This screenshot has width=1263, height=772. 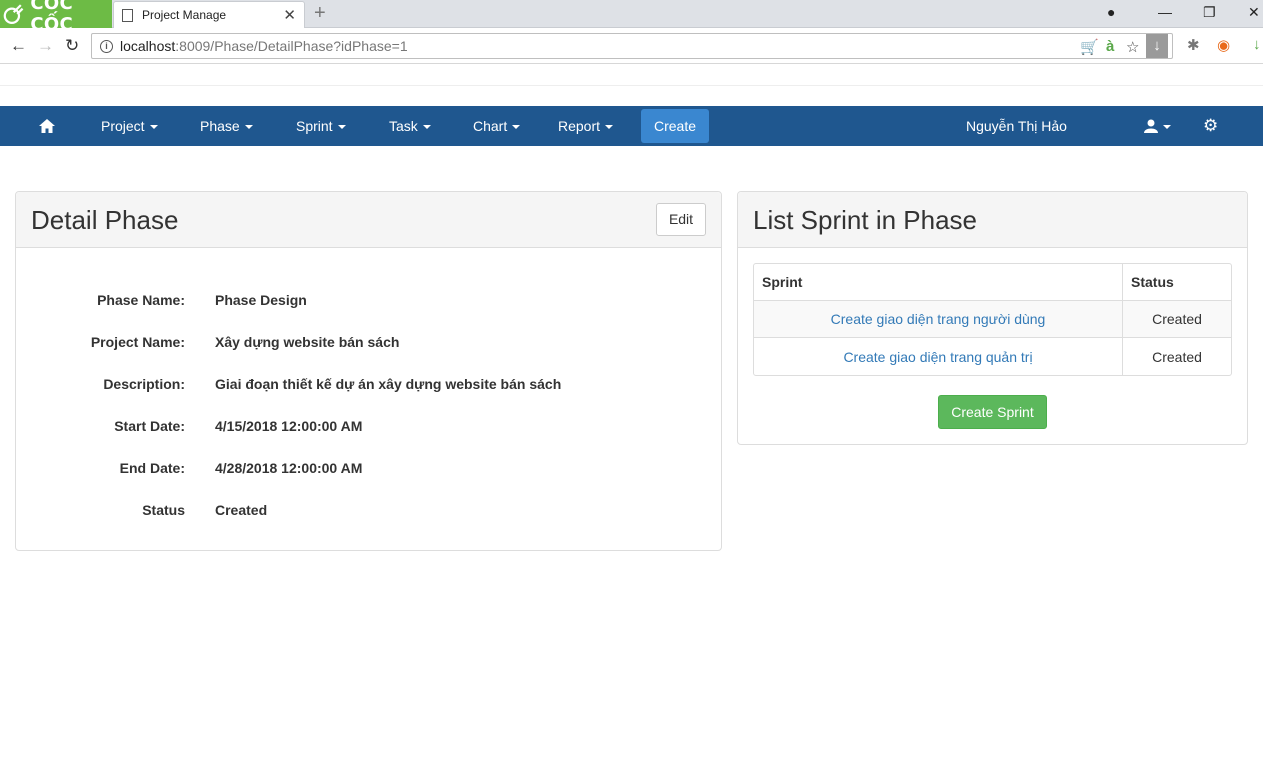 I want to click on extension-circle-icon: ◉, so click(x=1223, y=45).